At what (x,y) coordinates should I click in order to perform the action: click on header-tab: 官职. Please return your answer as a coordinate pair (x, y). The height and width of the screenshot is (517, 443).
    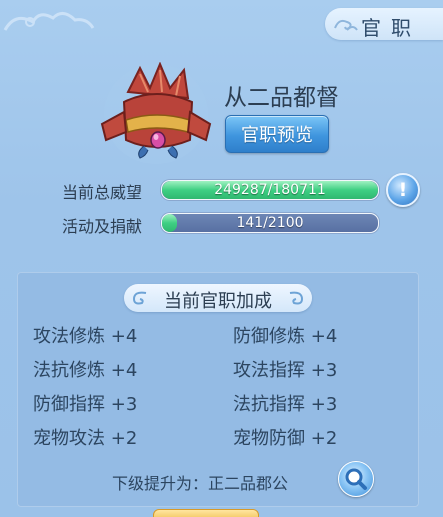
    Looking at the image, I should click on (384, 24).